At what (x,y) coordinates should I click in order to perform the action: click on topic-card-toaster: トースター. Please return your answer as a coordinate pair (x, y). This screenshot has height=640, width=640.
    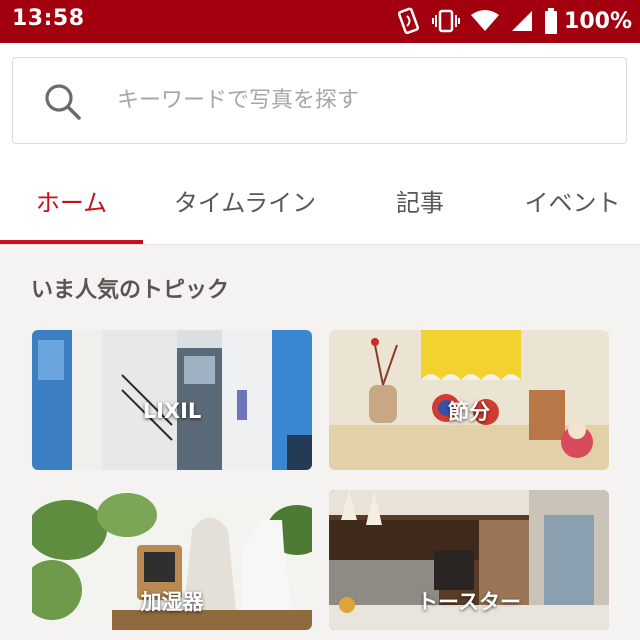
    Looking at the image, I should click on (469, 560).